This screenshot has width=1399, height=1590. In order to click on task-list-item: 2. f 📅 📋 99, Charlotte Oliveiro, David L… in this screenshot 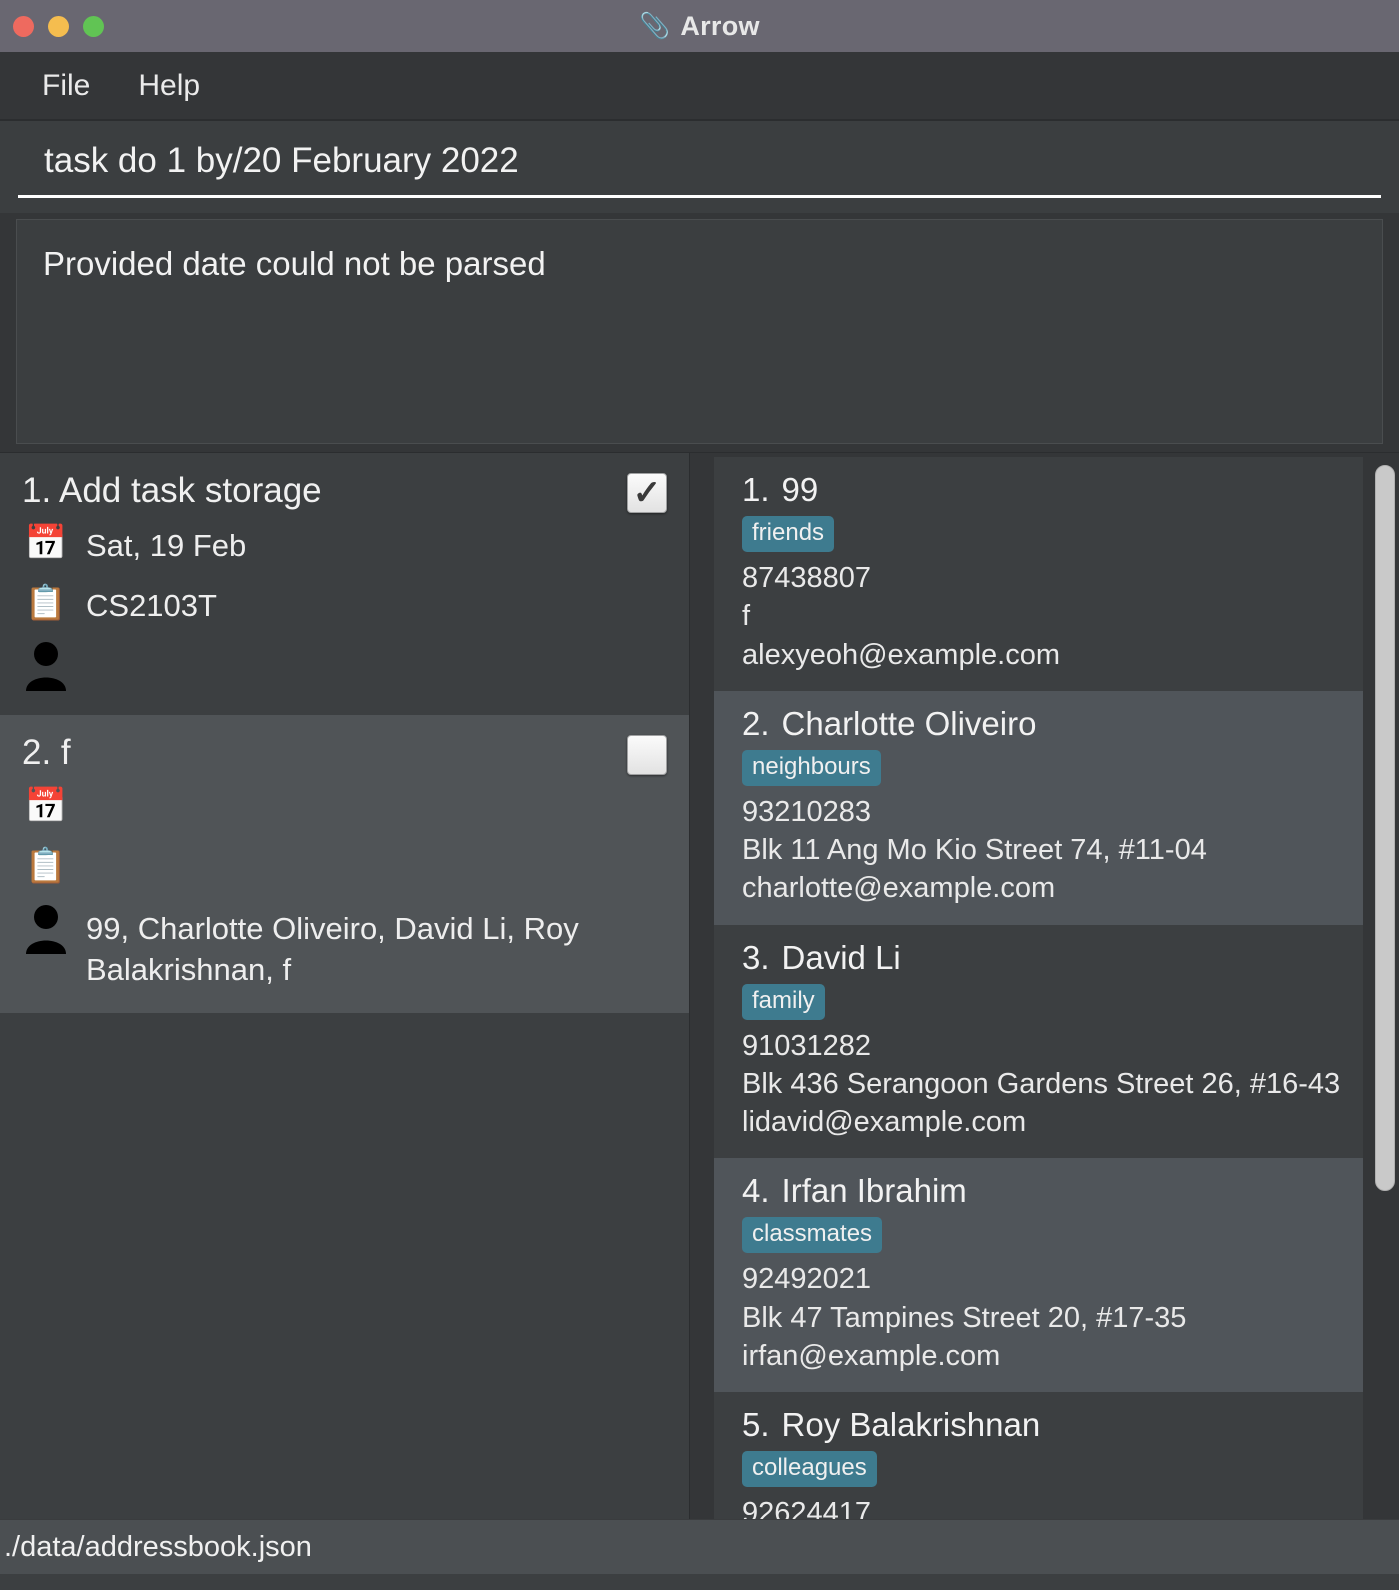, I will do `click(344, 864)`.